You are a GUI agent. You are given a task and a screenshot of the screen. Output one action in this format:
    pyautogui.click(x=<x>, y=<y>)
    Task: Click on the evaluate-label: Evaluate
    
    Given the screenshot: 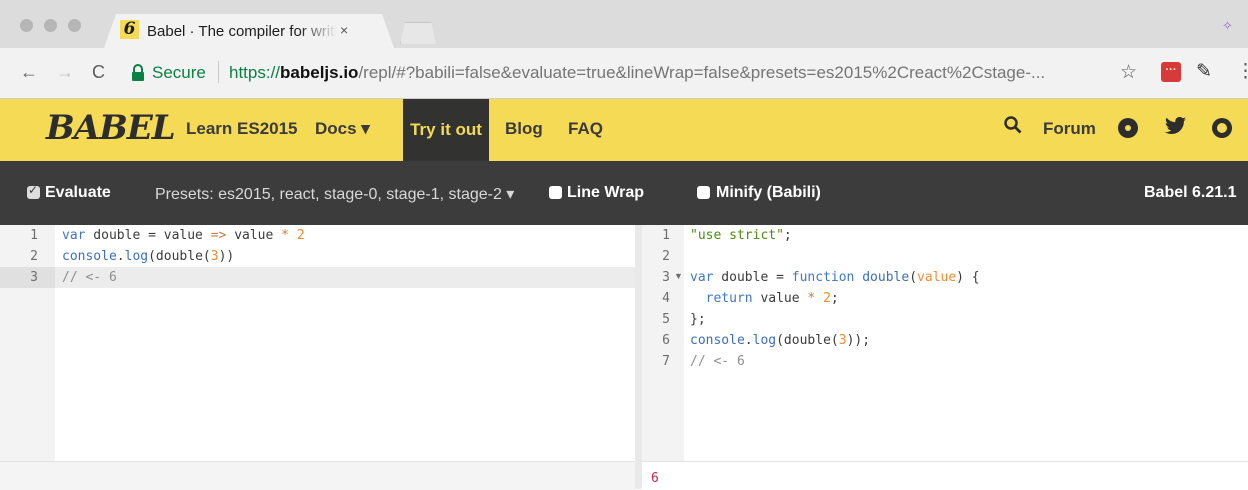 What is the action you would take?
    pyautogui.click(x=78, y=193)
    